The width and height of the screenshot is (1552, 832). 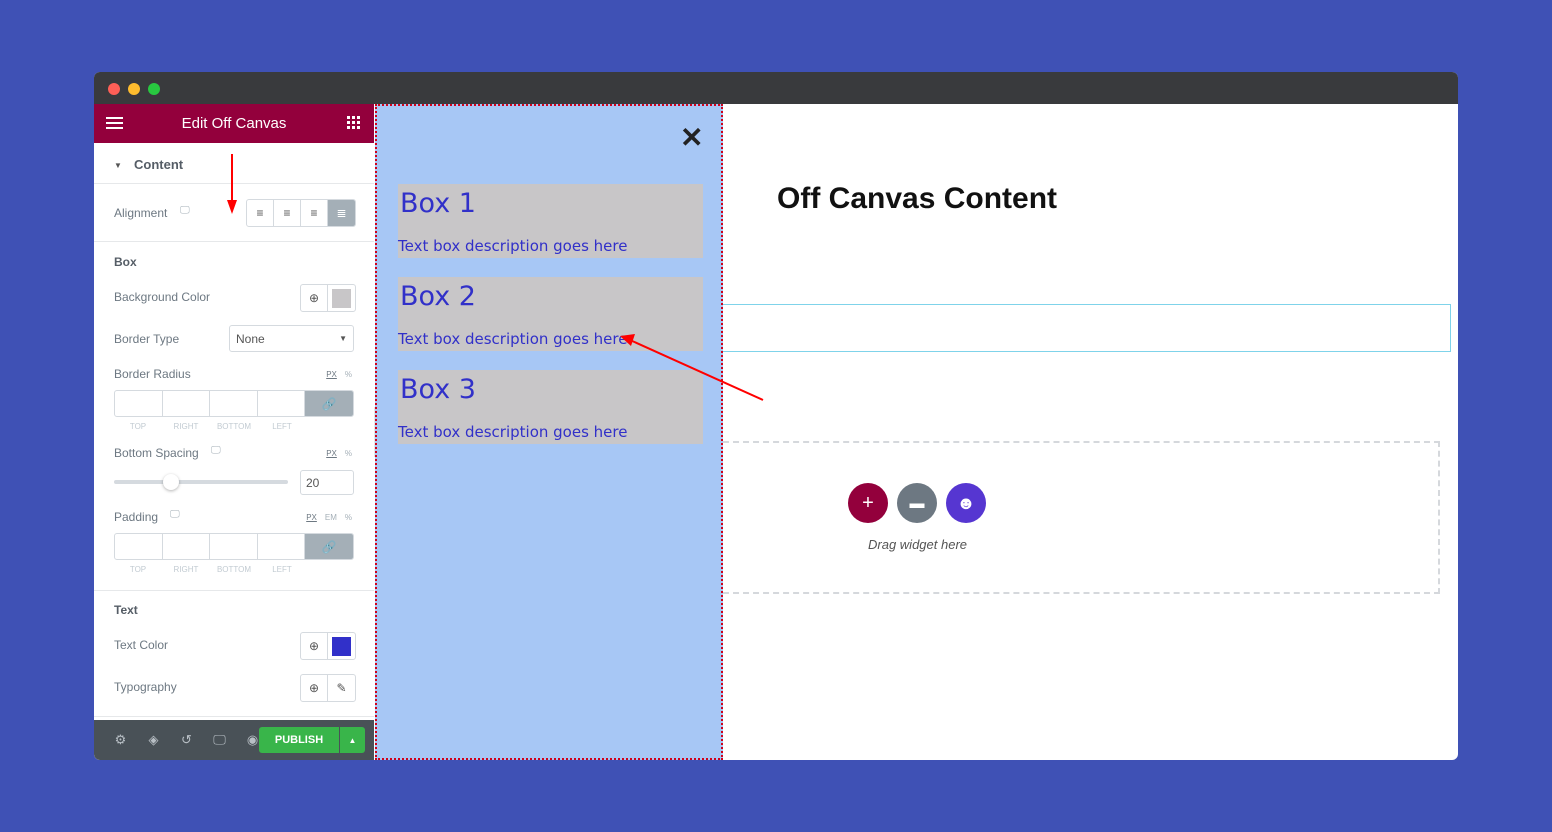 What do you see at coordinates (495, 277) in the screenshot?
I see `annotation-arrows` at bounding box center [495, 277].